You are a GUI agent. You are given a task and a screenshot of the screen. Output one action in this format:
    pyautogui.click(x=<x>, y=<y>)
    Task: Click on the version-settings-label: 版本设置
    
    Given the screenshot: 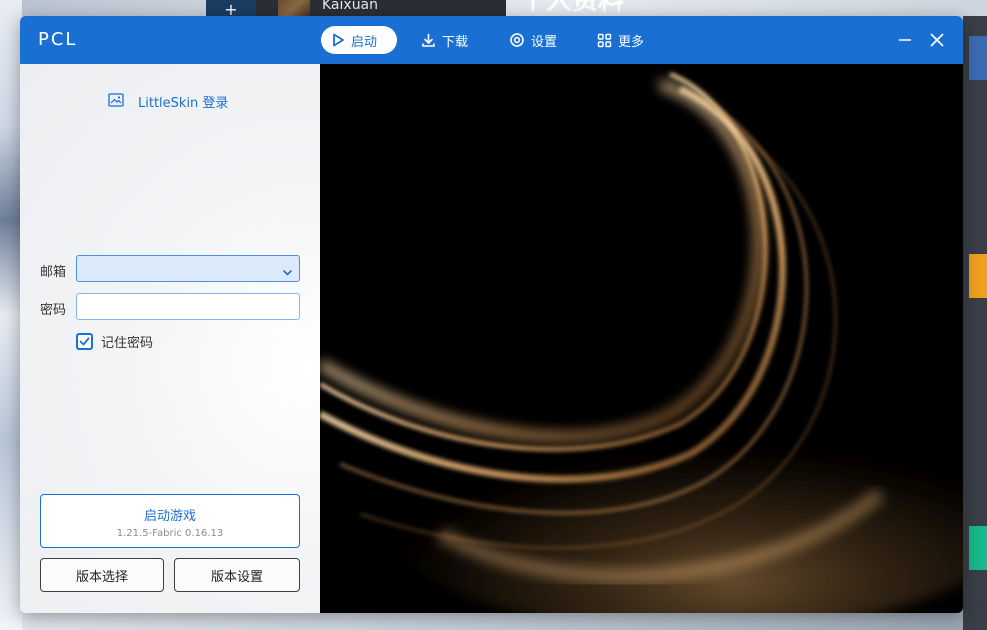 What is the action you would take?
    pyautogui.click(x=236, y=577)
    